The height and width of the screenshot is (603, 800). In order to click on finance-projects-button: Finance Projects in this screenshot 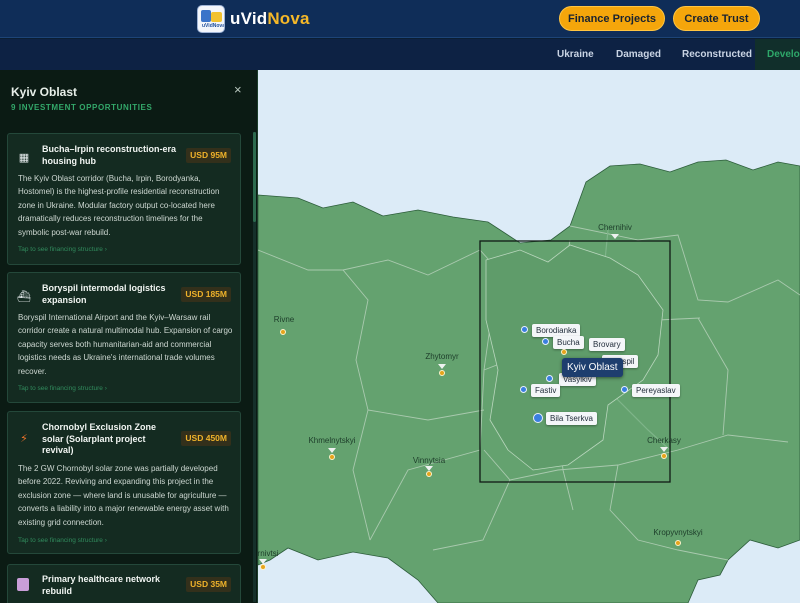, I will do `click(612, 18)`.